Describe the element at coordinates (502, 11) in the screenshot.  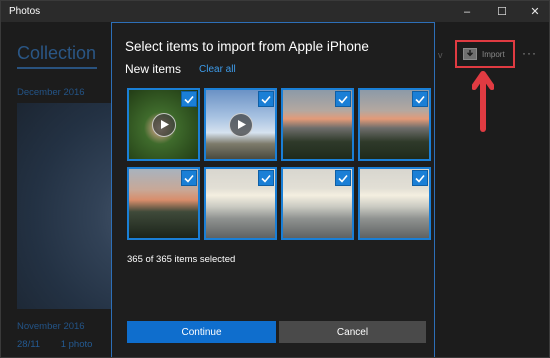
I see `maximize-button: ☐` at that location.